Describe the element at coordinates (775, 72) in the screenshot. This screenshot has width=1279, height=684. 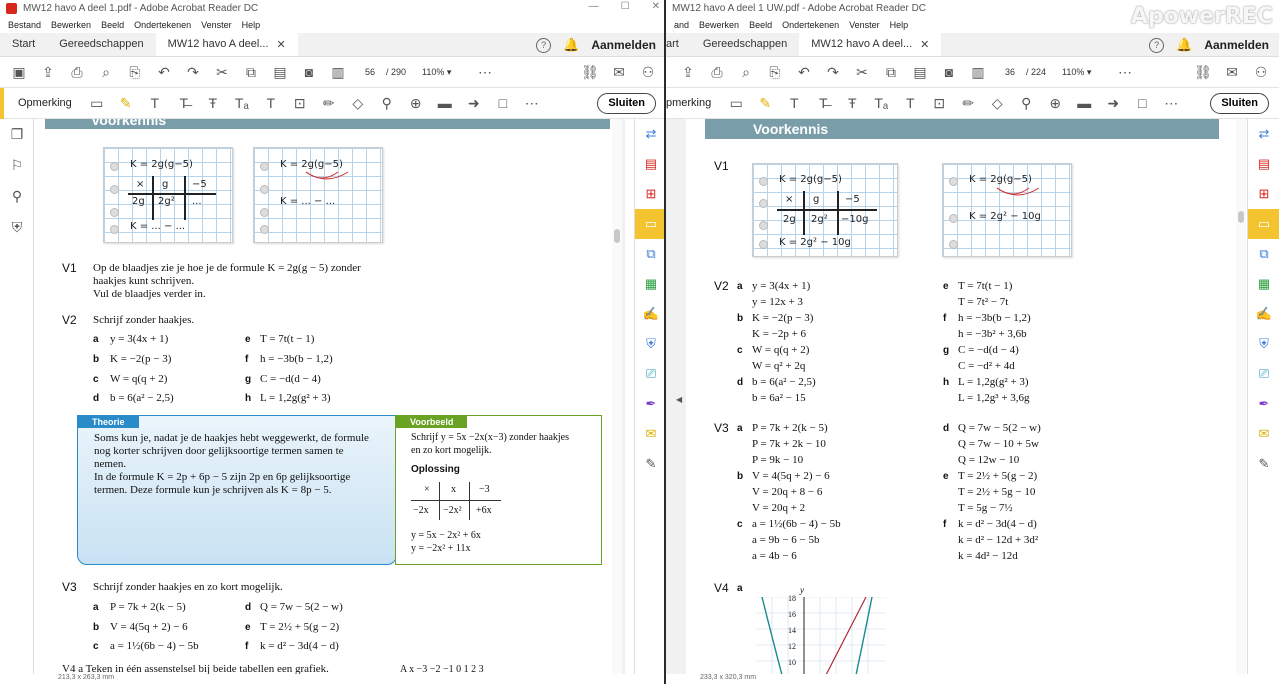
I see `find-icon: ⎘` at that location.